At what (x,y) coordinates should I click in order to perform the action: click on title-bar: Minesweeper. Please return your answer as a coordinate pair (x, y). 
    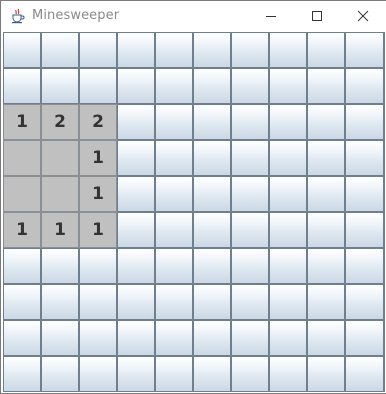
    Looking at the image, I should click on (193, 16).